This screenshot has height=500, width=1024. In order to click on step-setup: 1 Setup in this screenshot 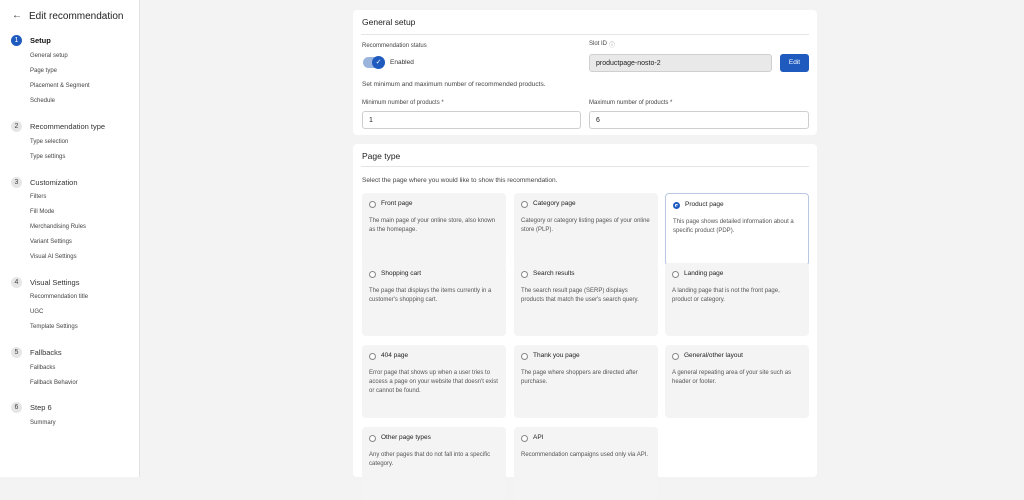, I will do `click(31, 40)`.